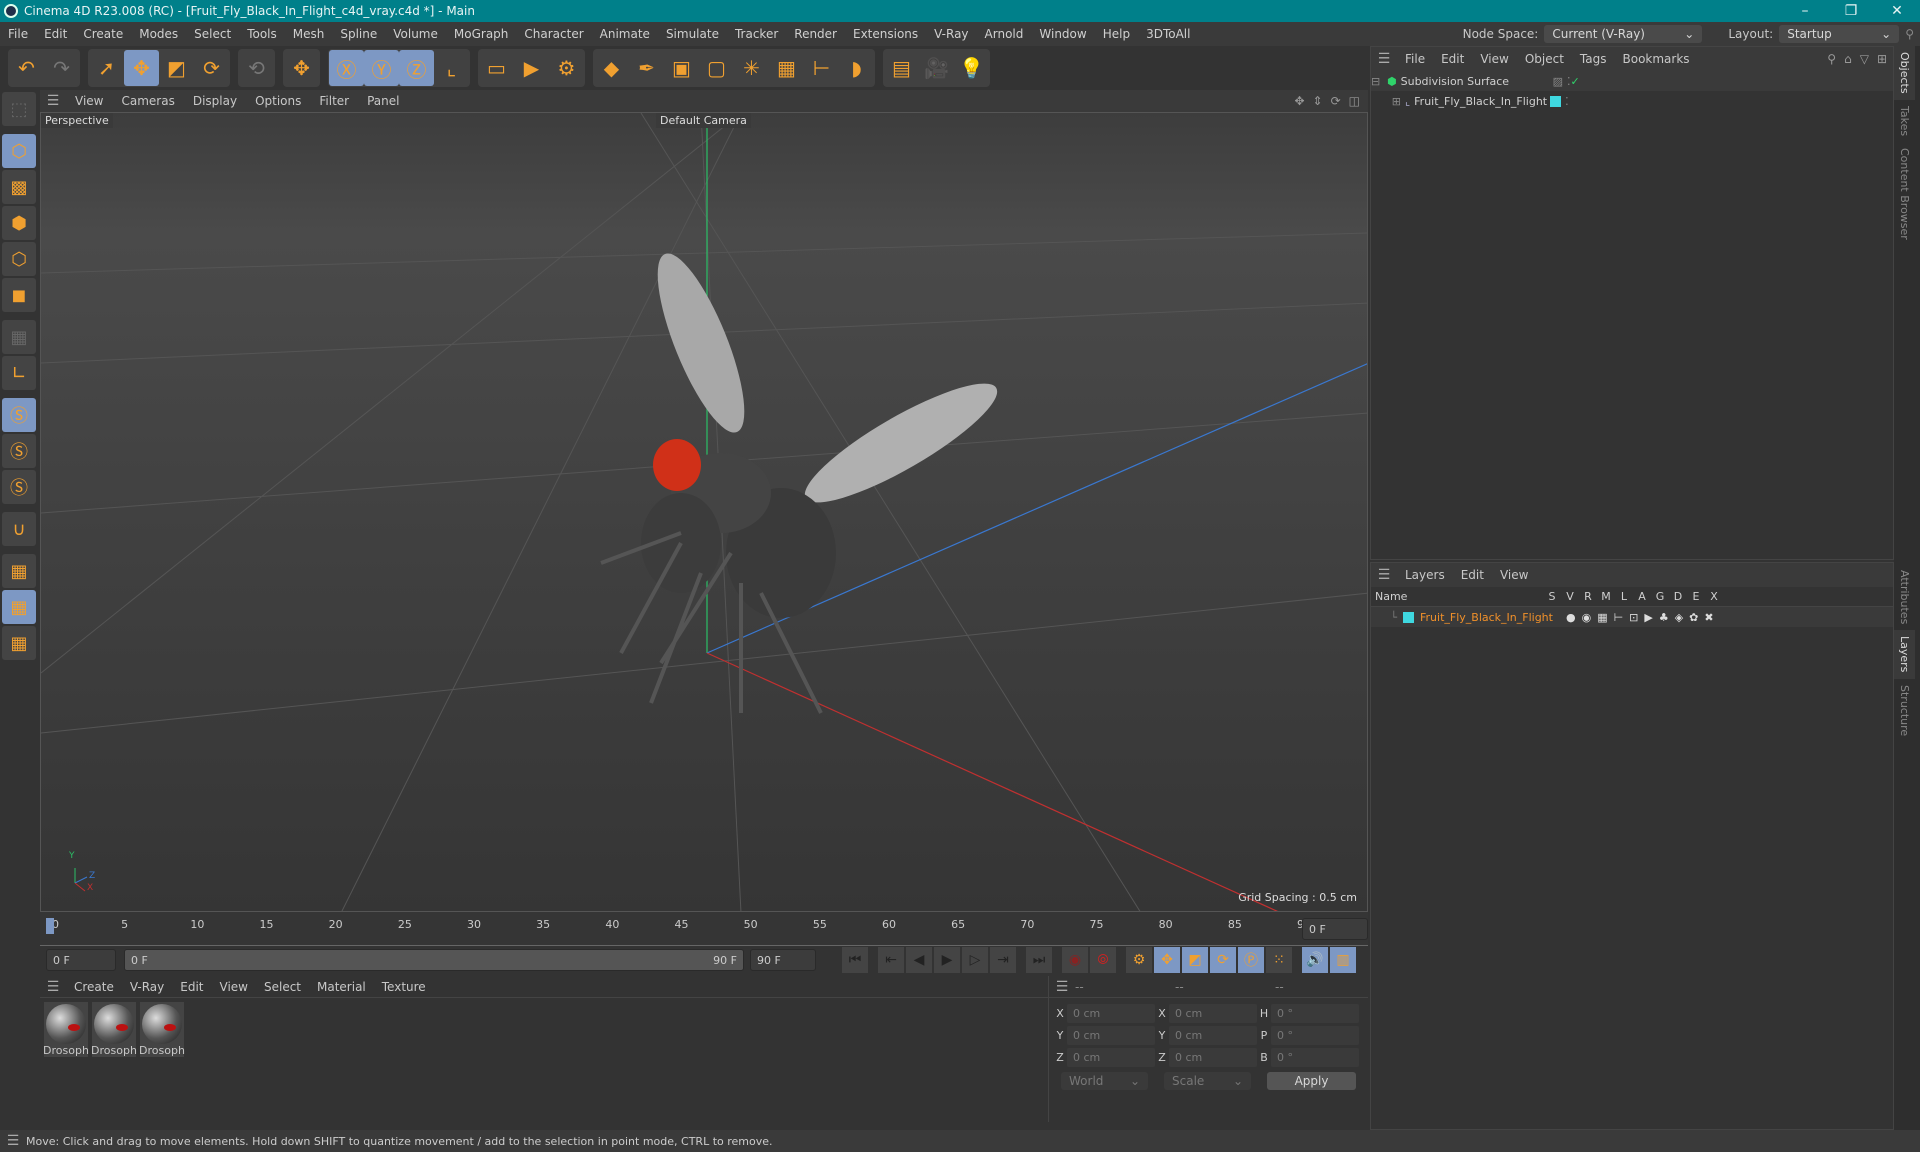 The width and height of the screenshot is (1920, 1152). Describe the element at coordinates (341, 987) in the screenshot. I see `material-menu-material: Material` at that location.